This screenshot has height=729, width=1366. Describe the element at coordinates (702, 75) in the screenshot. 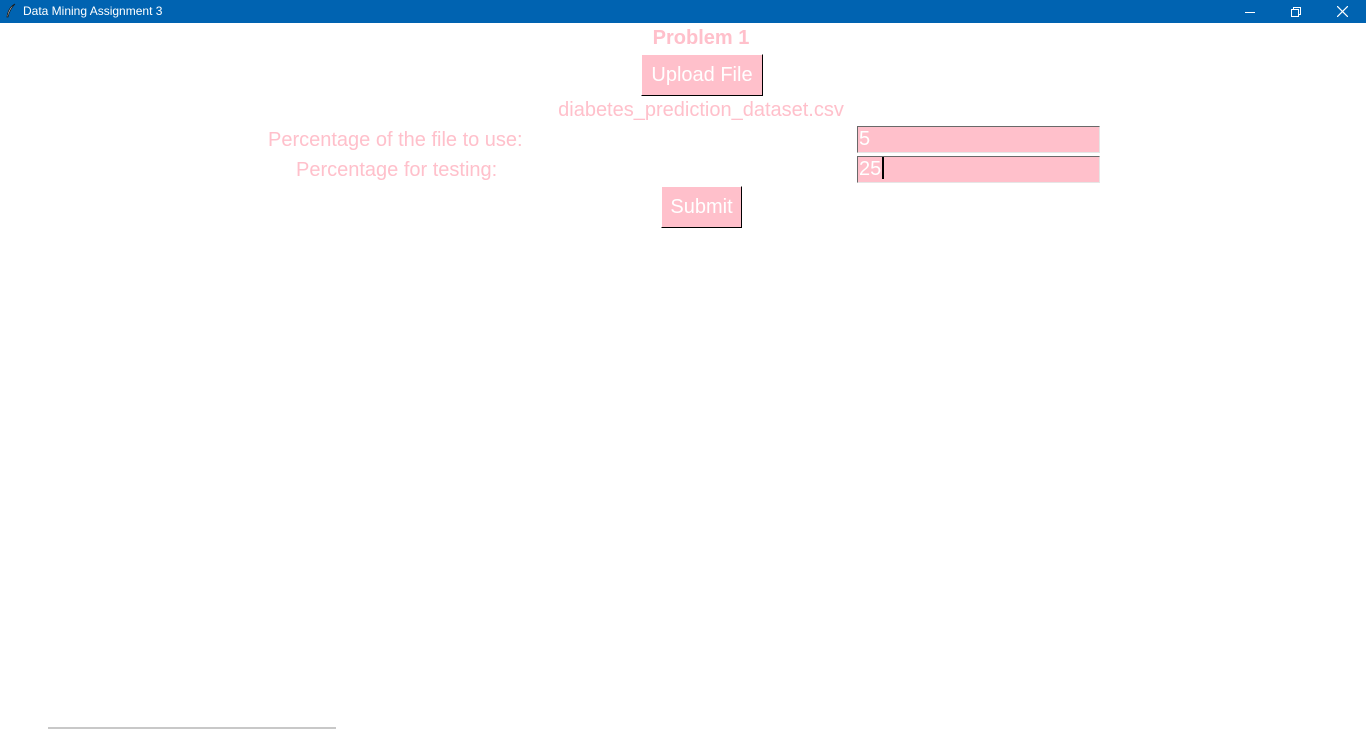

I see `upload-file-button: Upload File` at that location.